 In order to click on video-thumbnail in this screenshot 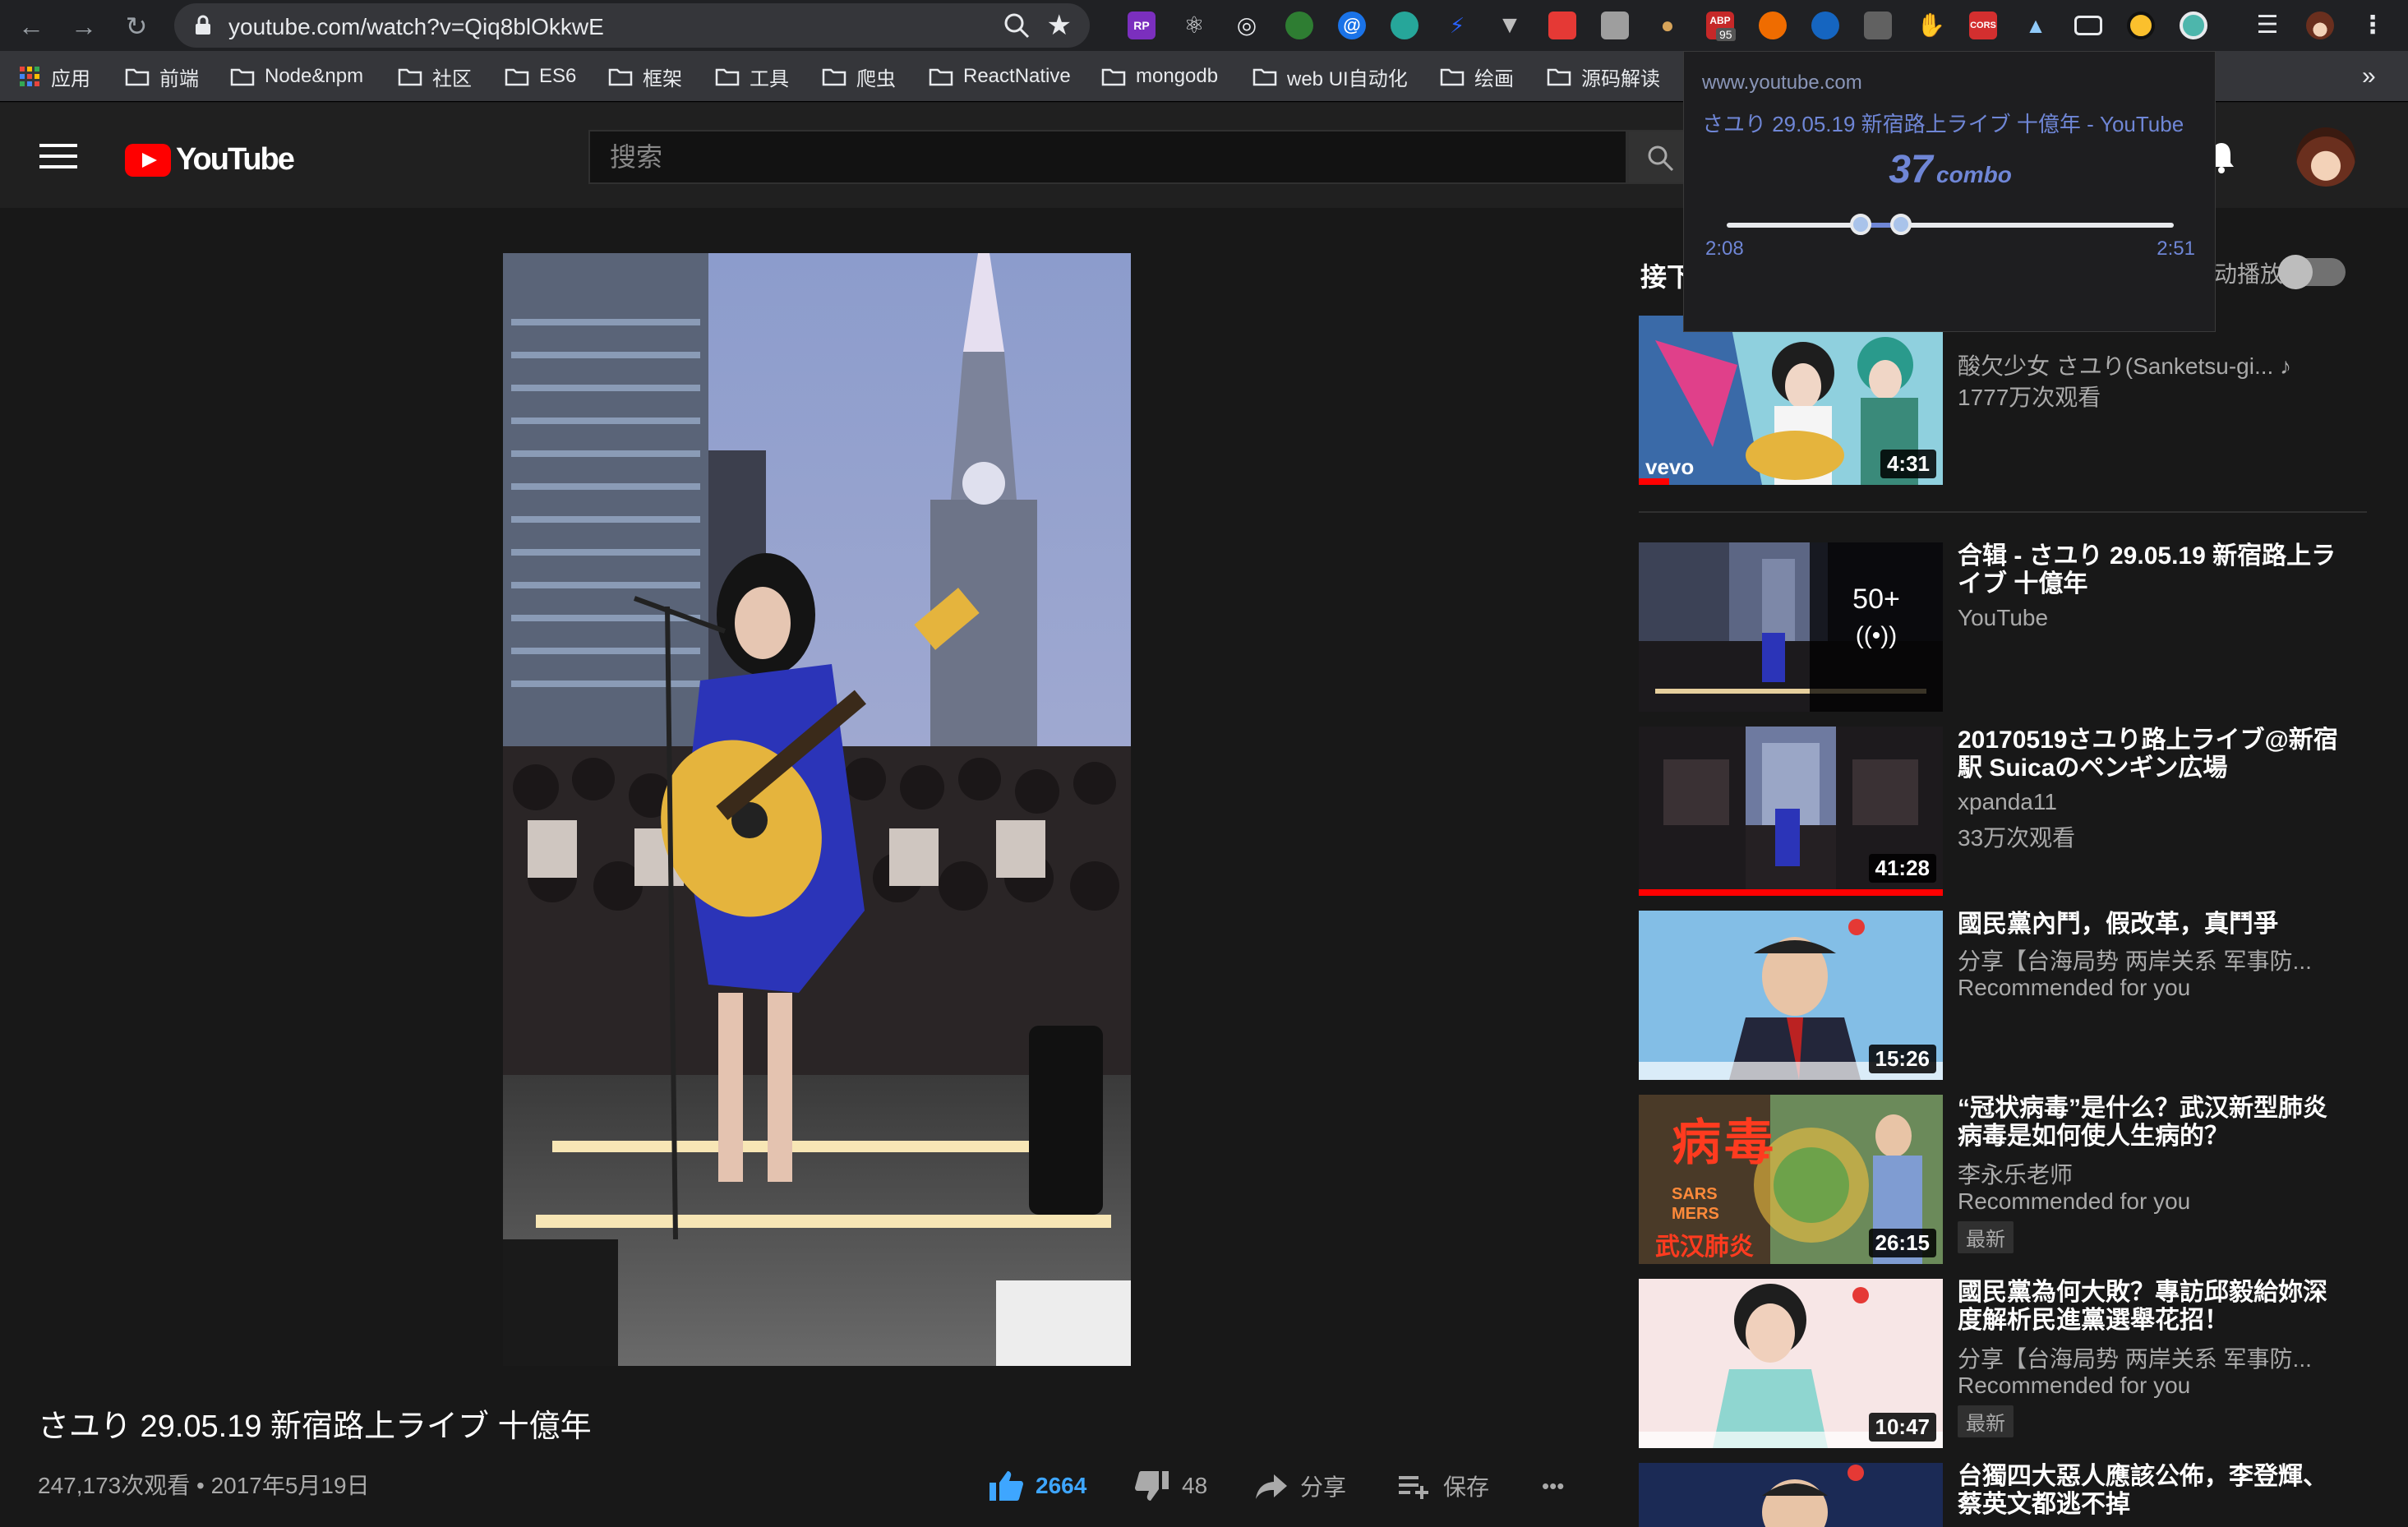, I will do `click(1791, 1495)`.